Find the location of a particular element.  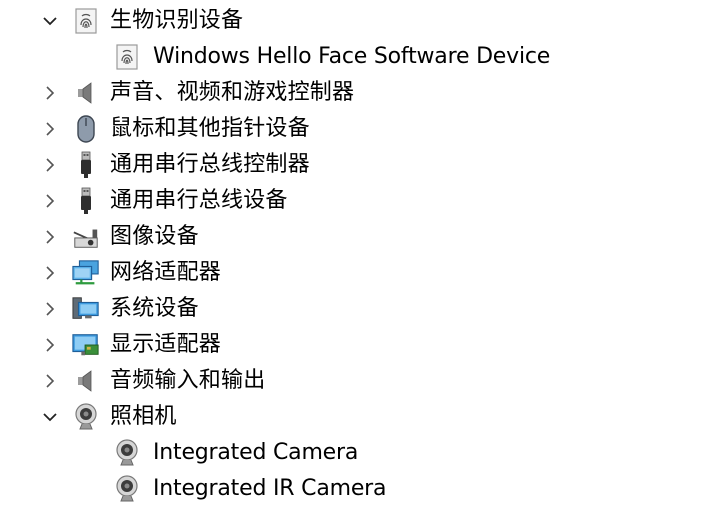

tree-item-label: 网络适配器 is located at coordinates (166, 272).